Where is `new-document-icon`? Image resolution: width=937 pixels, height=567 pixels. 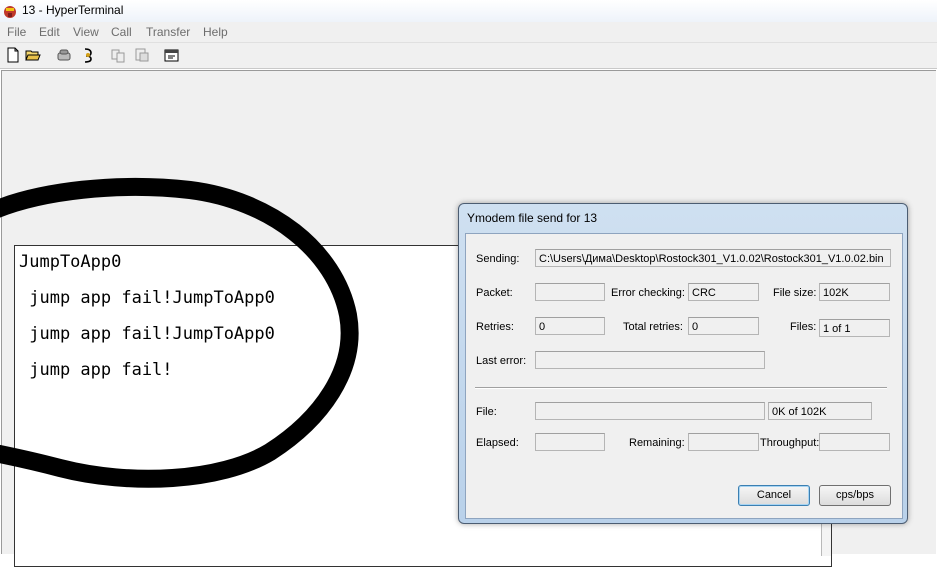 new-document-icon is located at coordinates (13, 55).